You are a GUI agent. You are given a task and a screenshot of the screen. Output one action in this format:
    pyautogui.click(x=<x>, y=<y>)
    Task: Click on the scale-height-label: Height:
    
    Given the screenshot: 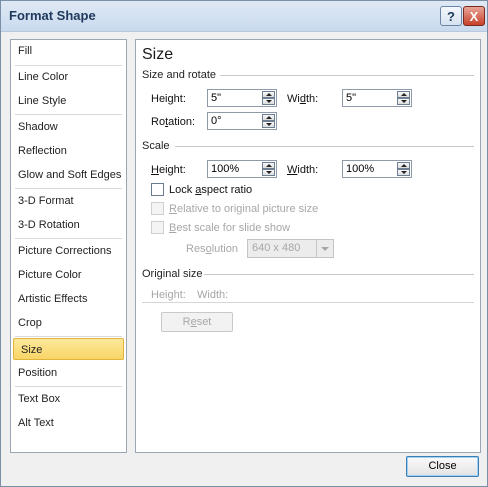 What is the action you would take?
    pyautogui.click(x=168, y=170)
    